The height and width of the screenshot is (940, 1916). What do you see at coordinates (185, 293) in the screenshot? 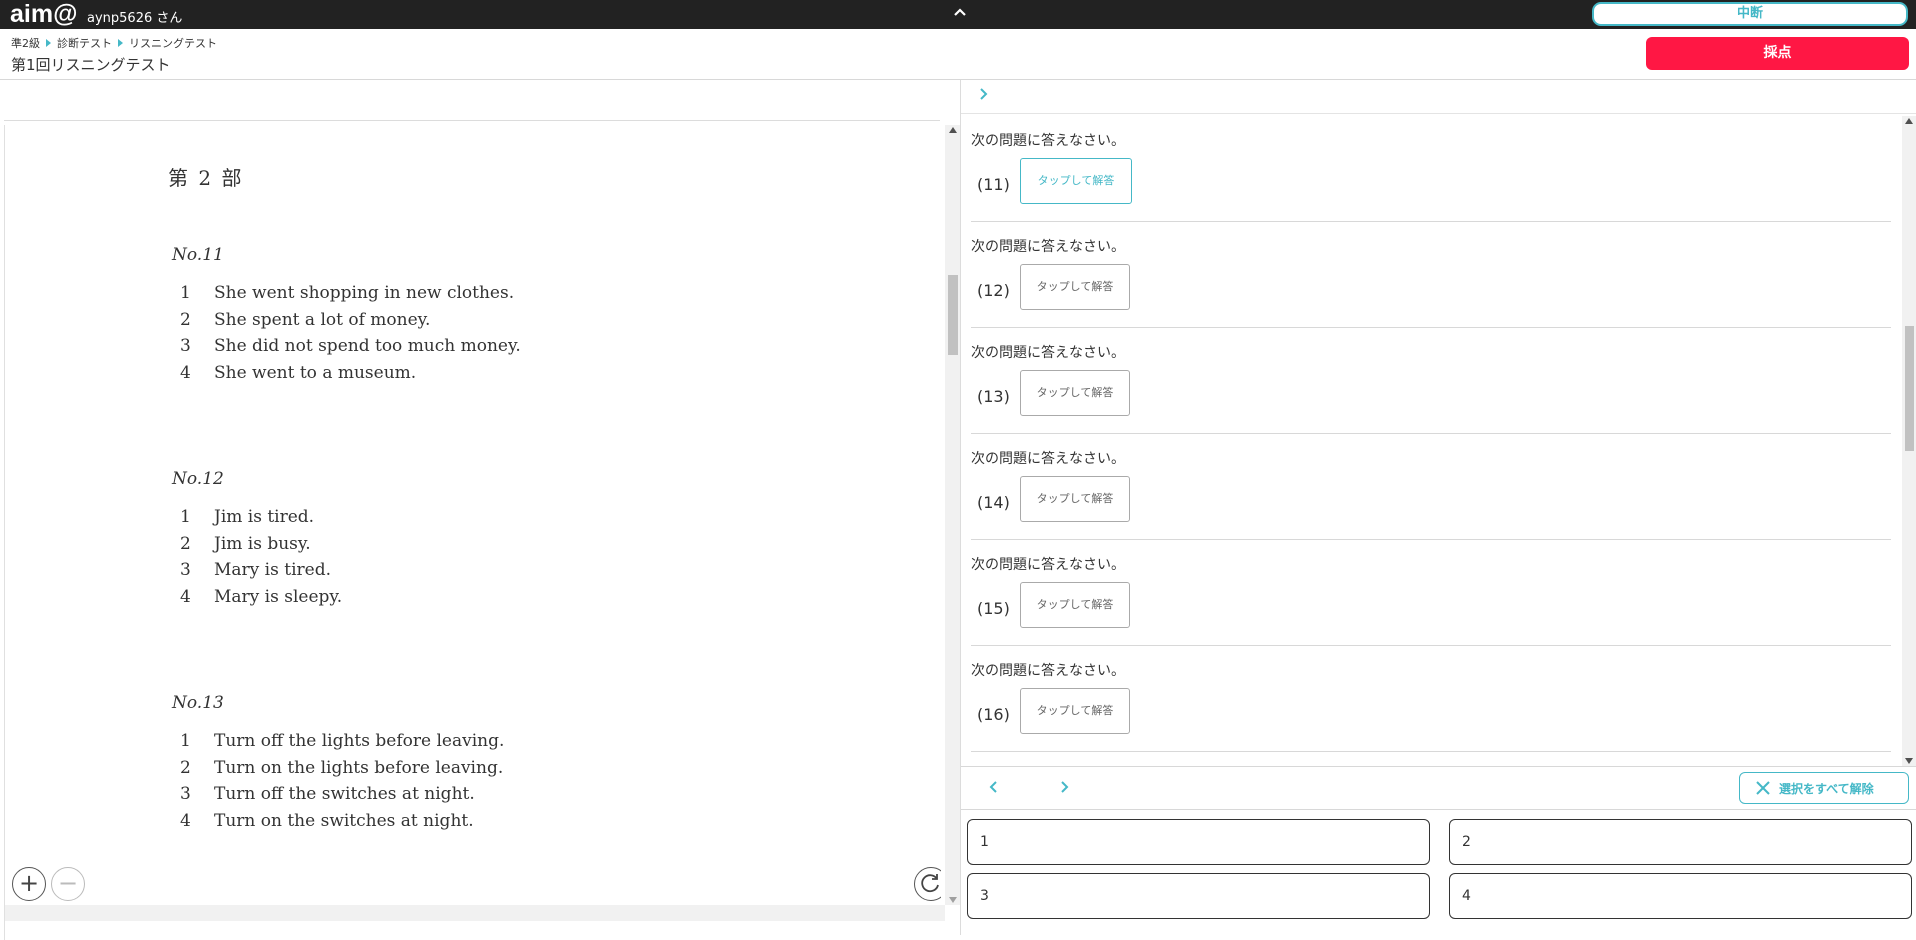
I see `option-number: 1` at bounding box center [185, 293].